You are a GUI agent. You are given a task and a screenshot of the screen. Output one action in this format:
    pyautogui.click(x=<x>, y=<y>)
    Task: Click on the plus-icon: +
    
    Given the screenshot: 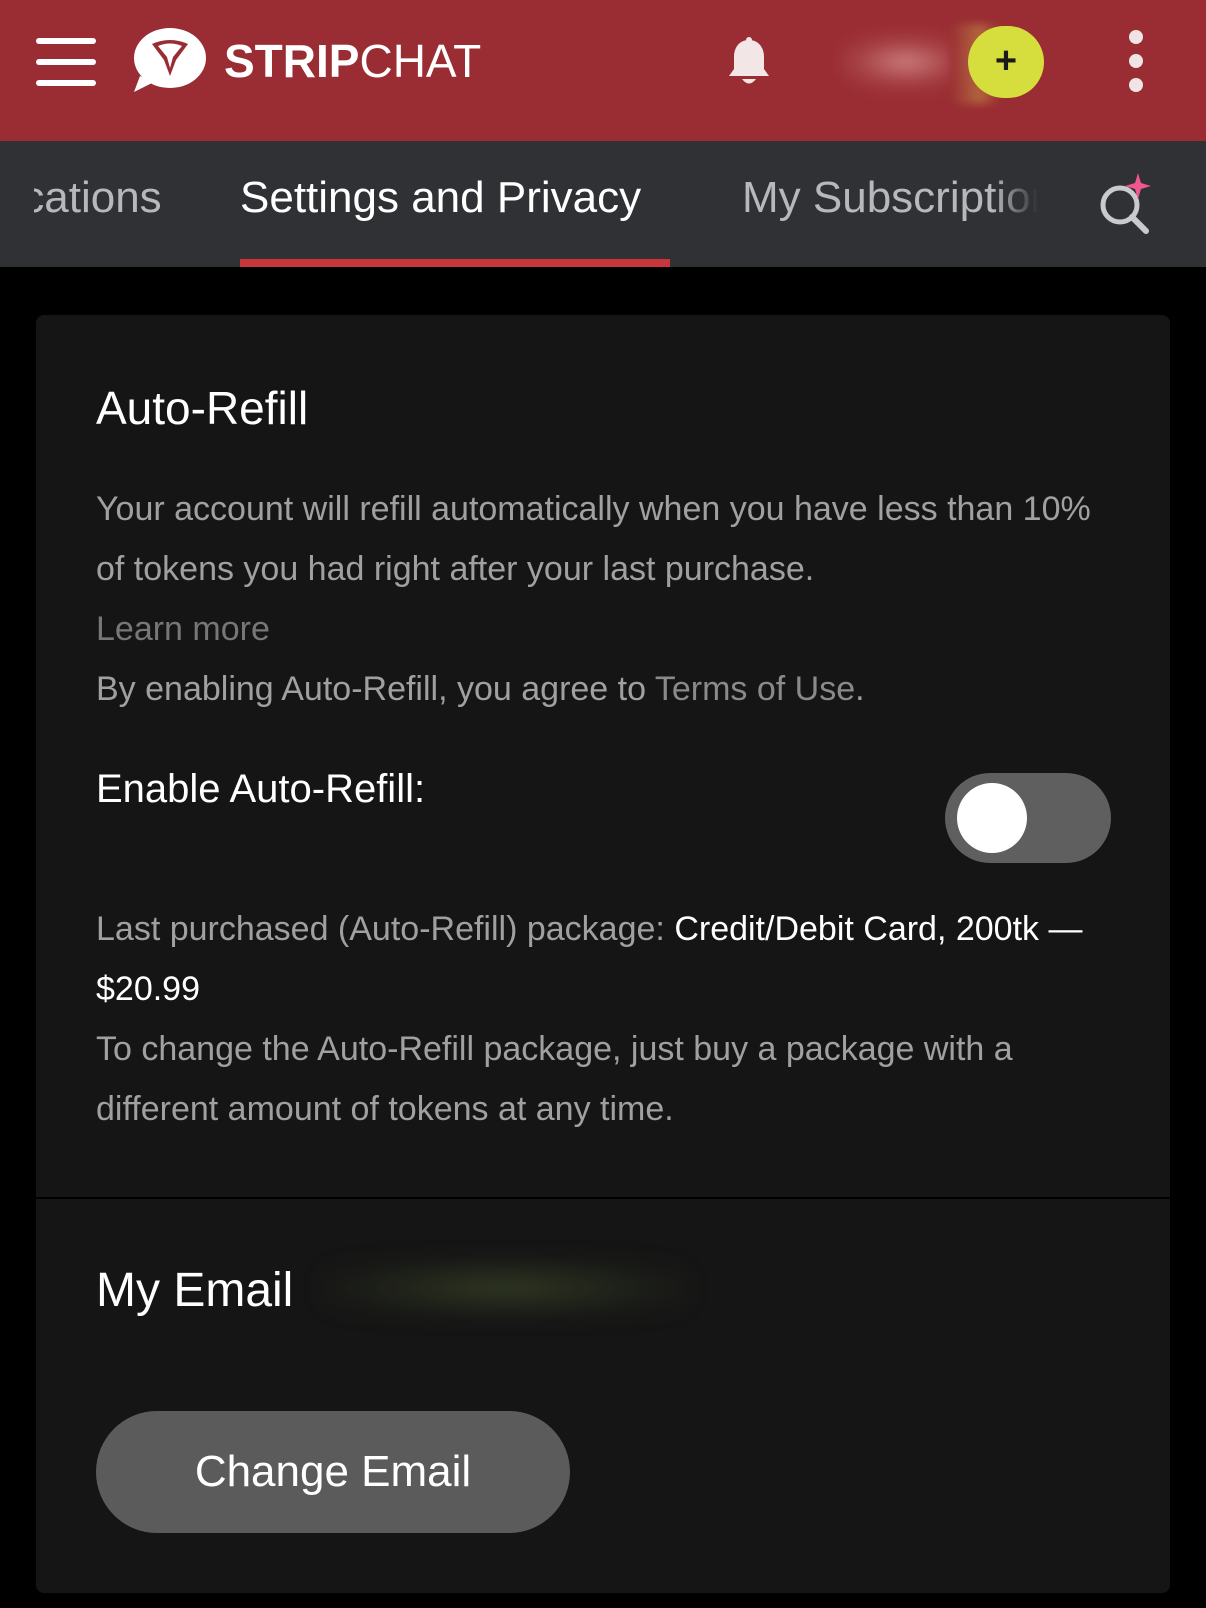 What is the action you would take?
    pyautogui.click(x=1006, y=61)
    